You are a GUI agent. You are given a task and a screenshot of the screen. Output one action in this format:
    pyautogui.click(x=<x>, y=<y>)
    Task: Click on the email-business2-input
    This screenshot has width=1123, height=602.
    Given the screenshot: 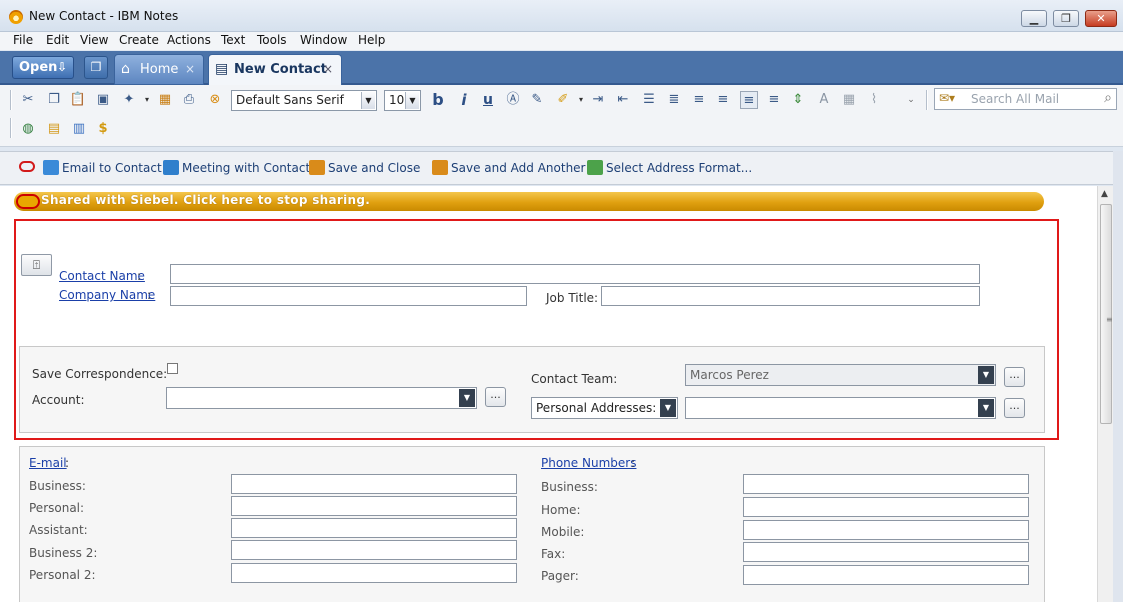 What is the action you would take?
    pyautogui.click(x=374, y=550)
    